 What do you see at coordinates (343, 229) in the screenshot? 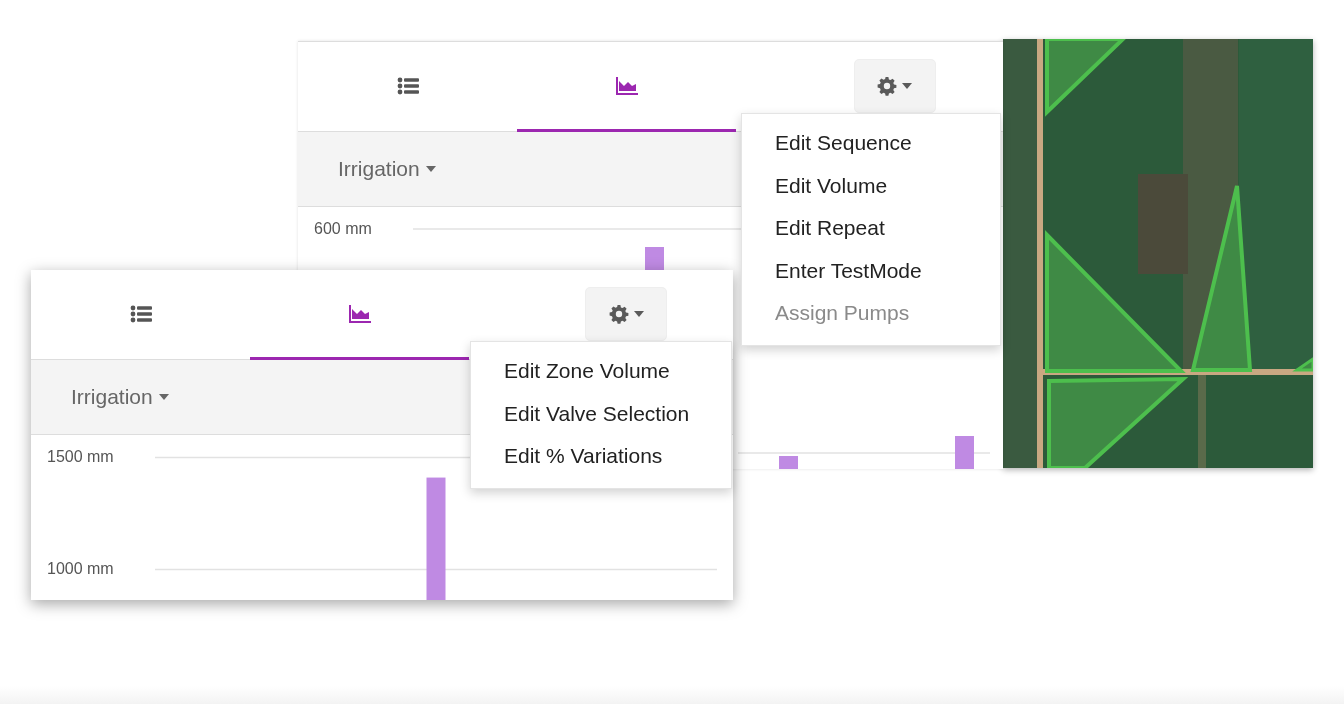
I see `axis-tick-label: 600 mm` at bounding box center [343, 229].